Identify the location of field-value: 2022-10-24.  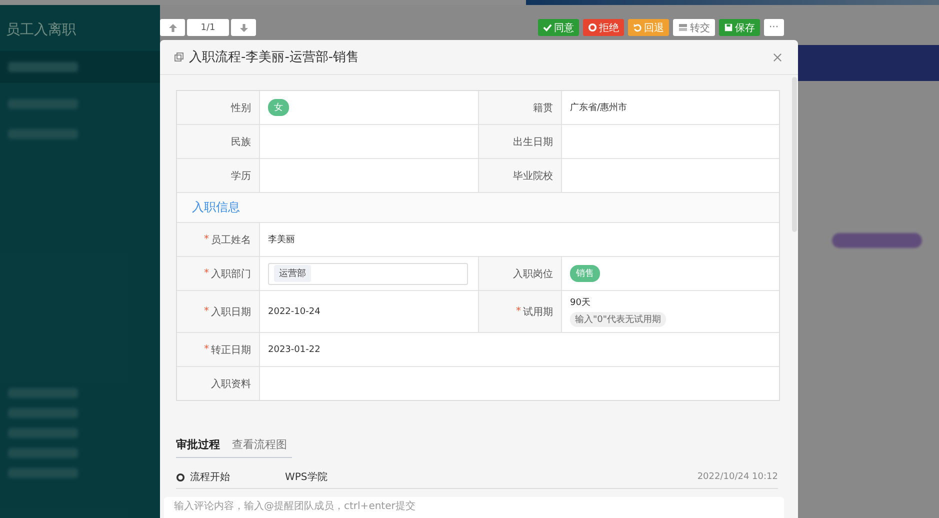
(294, 311).